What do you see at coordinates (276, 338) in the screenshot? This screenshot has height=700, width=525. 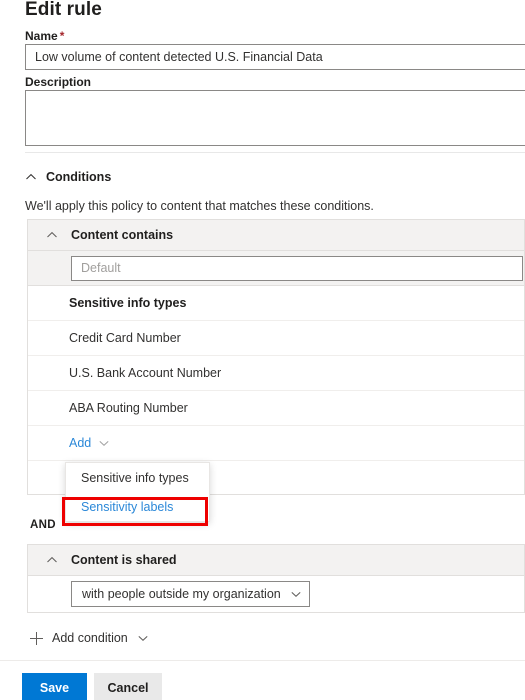 I see `list-item: Credit Card Number` at bounding box center [276, 338].